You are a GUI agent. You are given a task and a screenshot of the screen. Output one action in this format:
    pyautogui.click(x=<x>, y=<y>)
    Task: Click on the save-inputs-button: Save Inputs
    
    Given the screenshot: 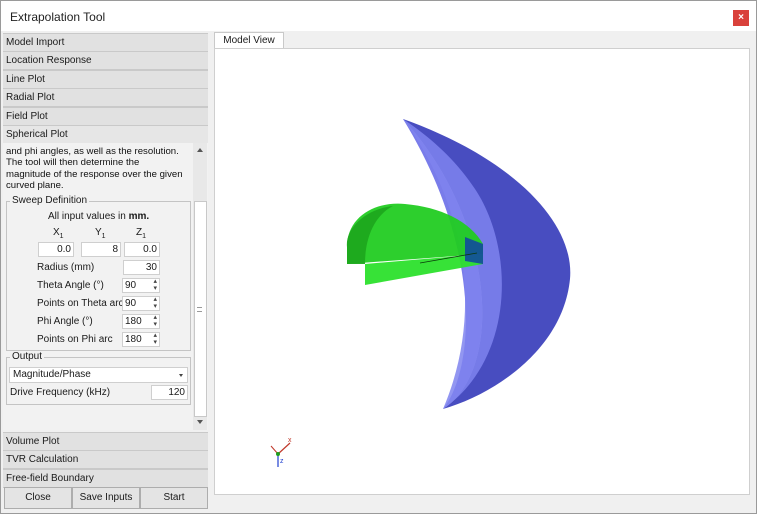 What is the action you would take?
    pyautogui.click(x=106, y=498)
    